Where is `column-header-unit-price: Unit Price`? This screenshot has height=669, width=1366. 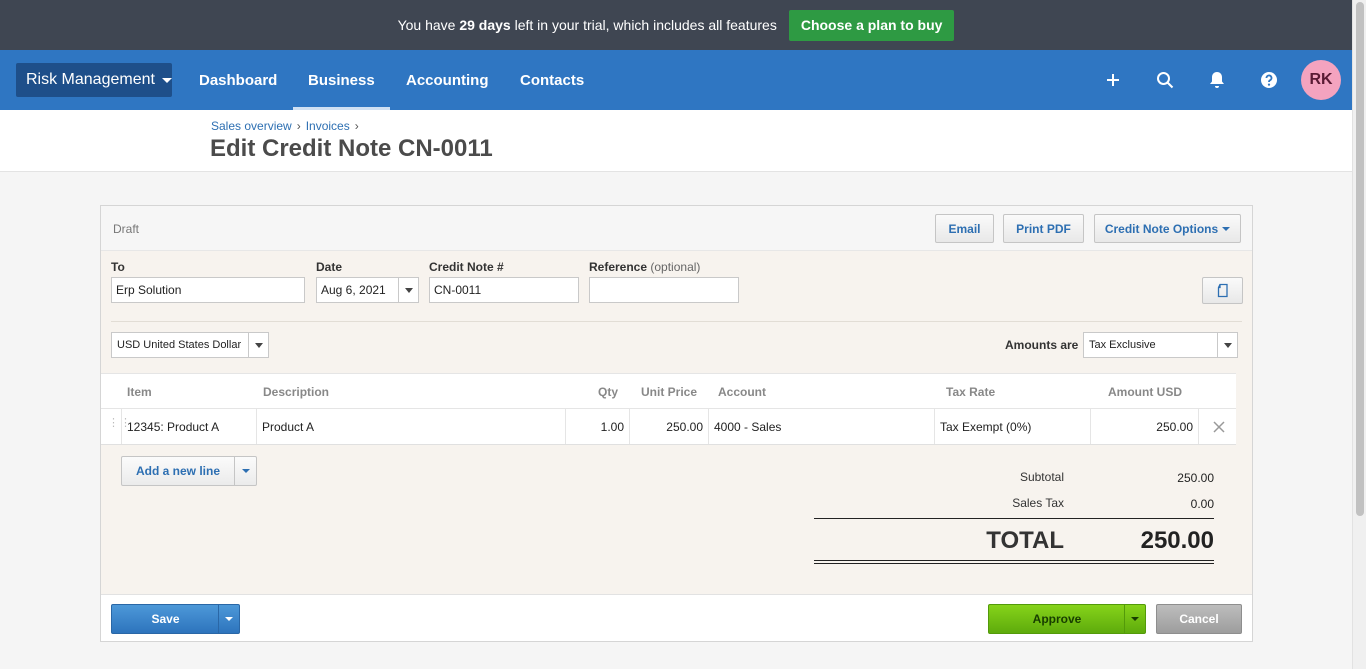
column-header-unit-price: Unit Price is located at coordinates (669, 392).